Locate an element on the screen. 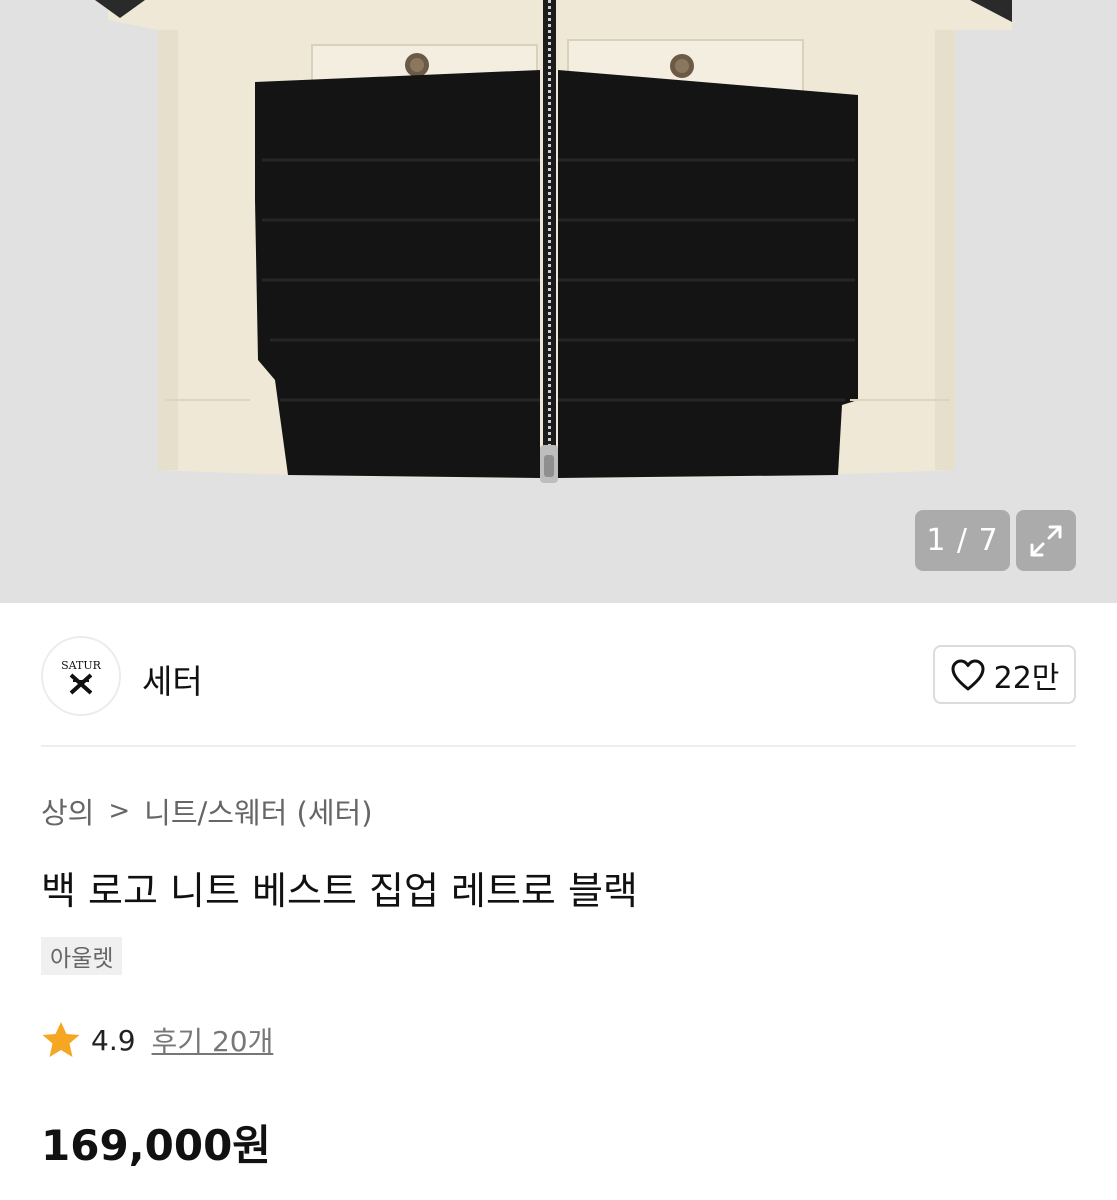 The width and height of the screenshot is (1117, 1200). brand-logo: SATUR is located at coordinates (81, 676).